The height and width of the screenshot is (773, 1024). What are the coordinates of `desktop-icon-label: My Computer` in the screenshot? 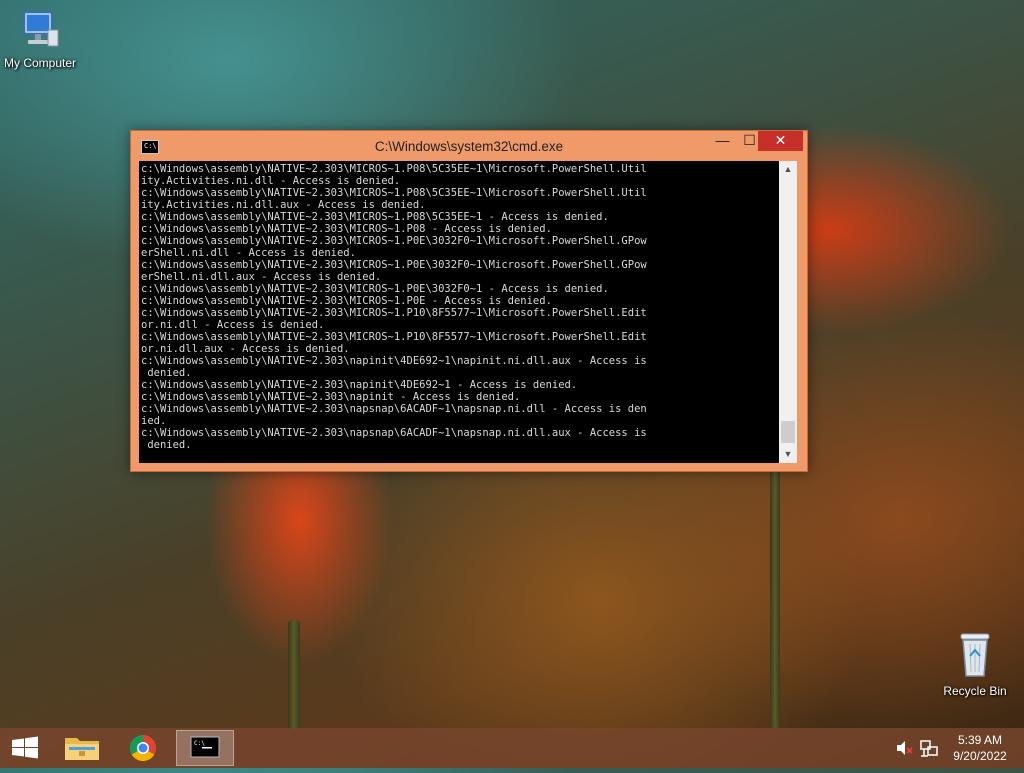 It's located at (40, 63).